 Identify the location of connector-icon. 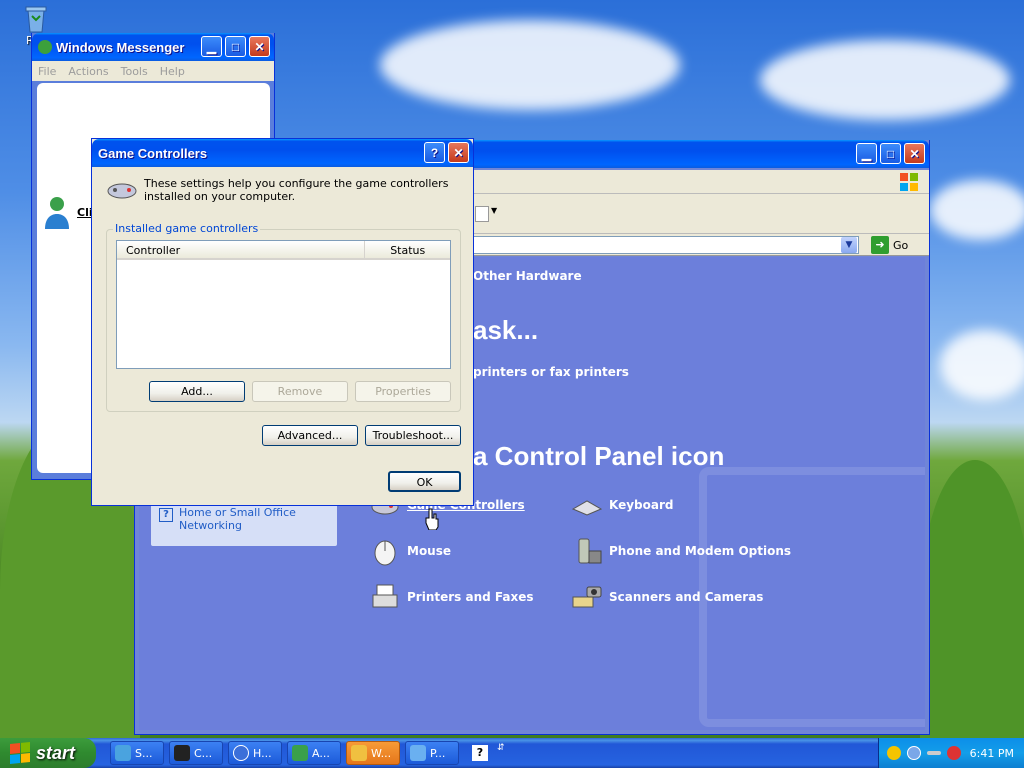
(934, 753).